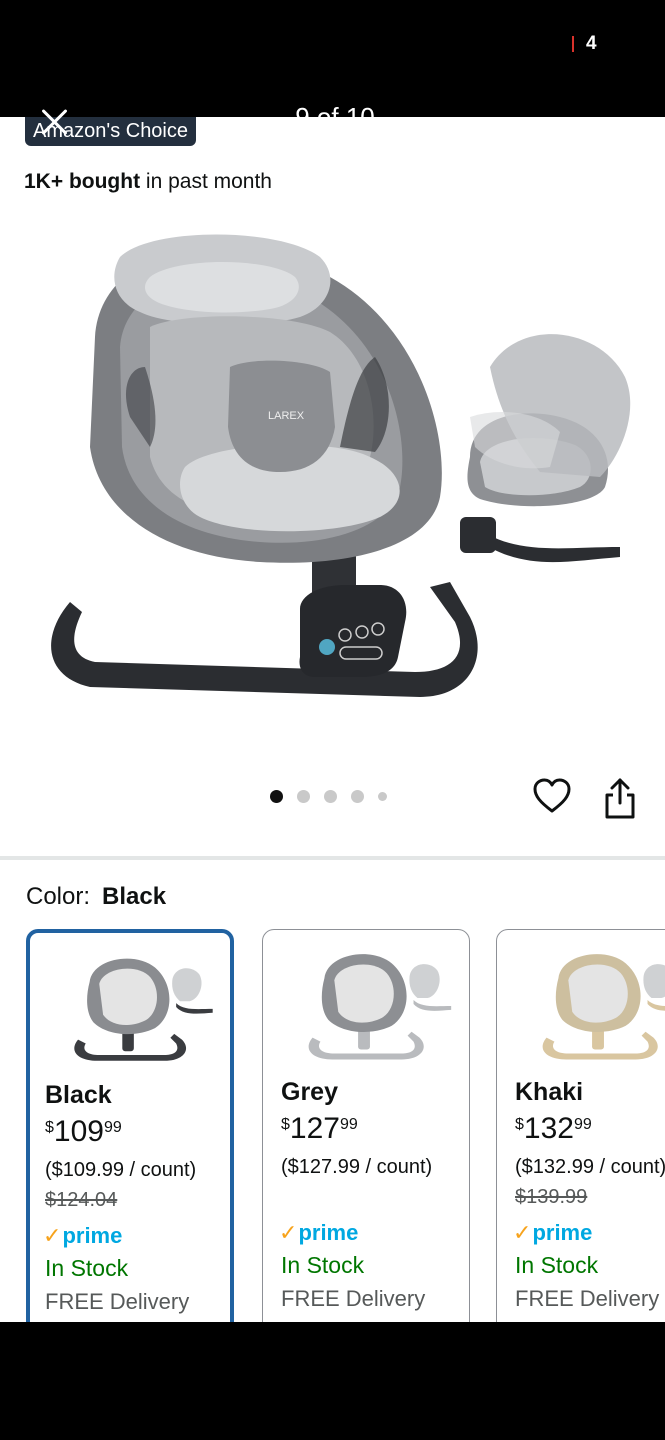 The height and width of the screenshot is (1440, 665). Describe the element at coordinates (620, 799) in the screenshot. I see `share-icon` at that location.